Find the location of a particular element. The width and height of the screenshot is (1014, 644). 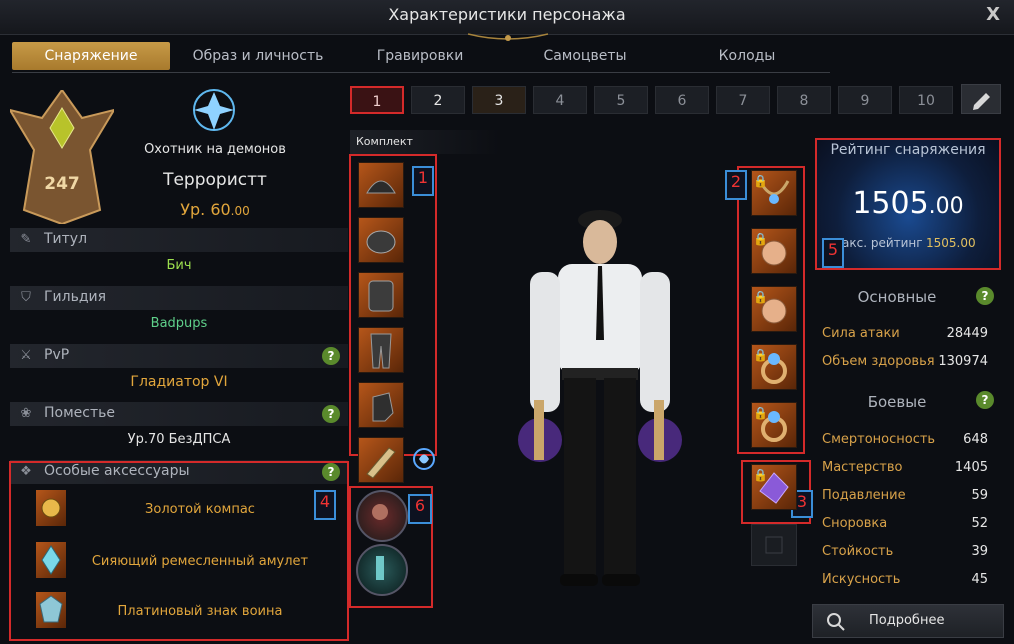

combat-stats-help-icon: ? is located at coordinates (985, 400).